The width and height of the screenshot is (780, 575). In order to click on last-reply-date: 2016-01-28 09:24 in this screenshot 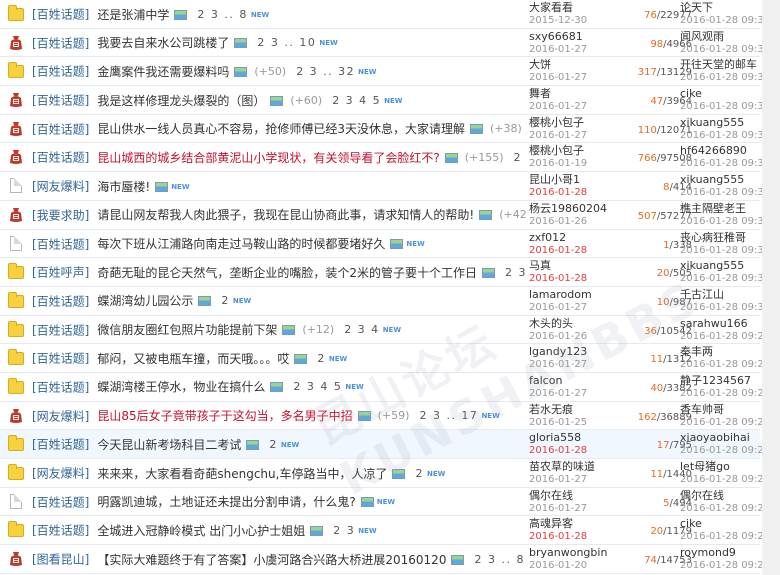, I will do `click(725, 566)`.